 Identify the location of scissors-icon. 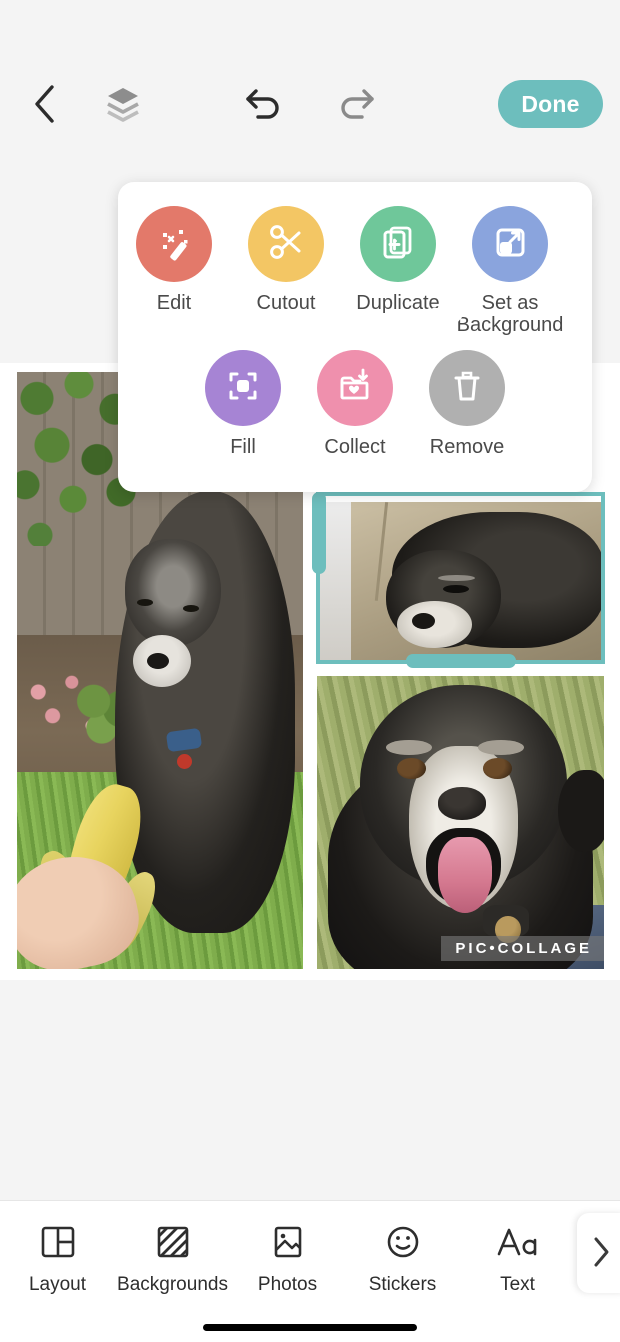
(286, 244).